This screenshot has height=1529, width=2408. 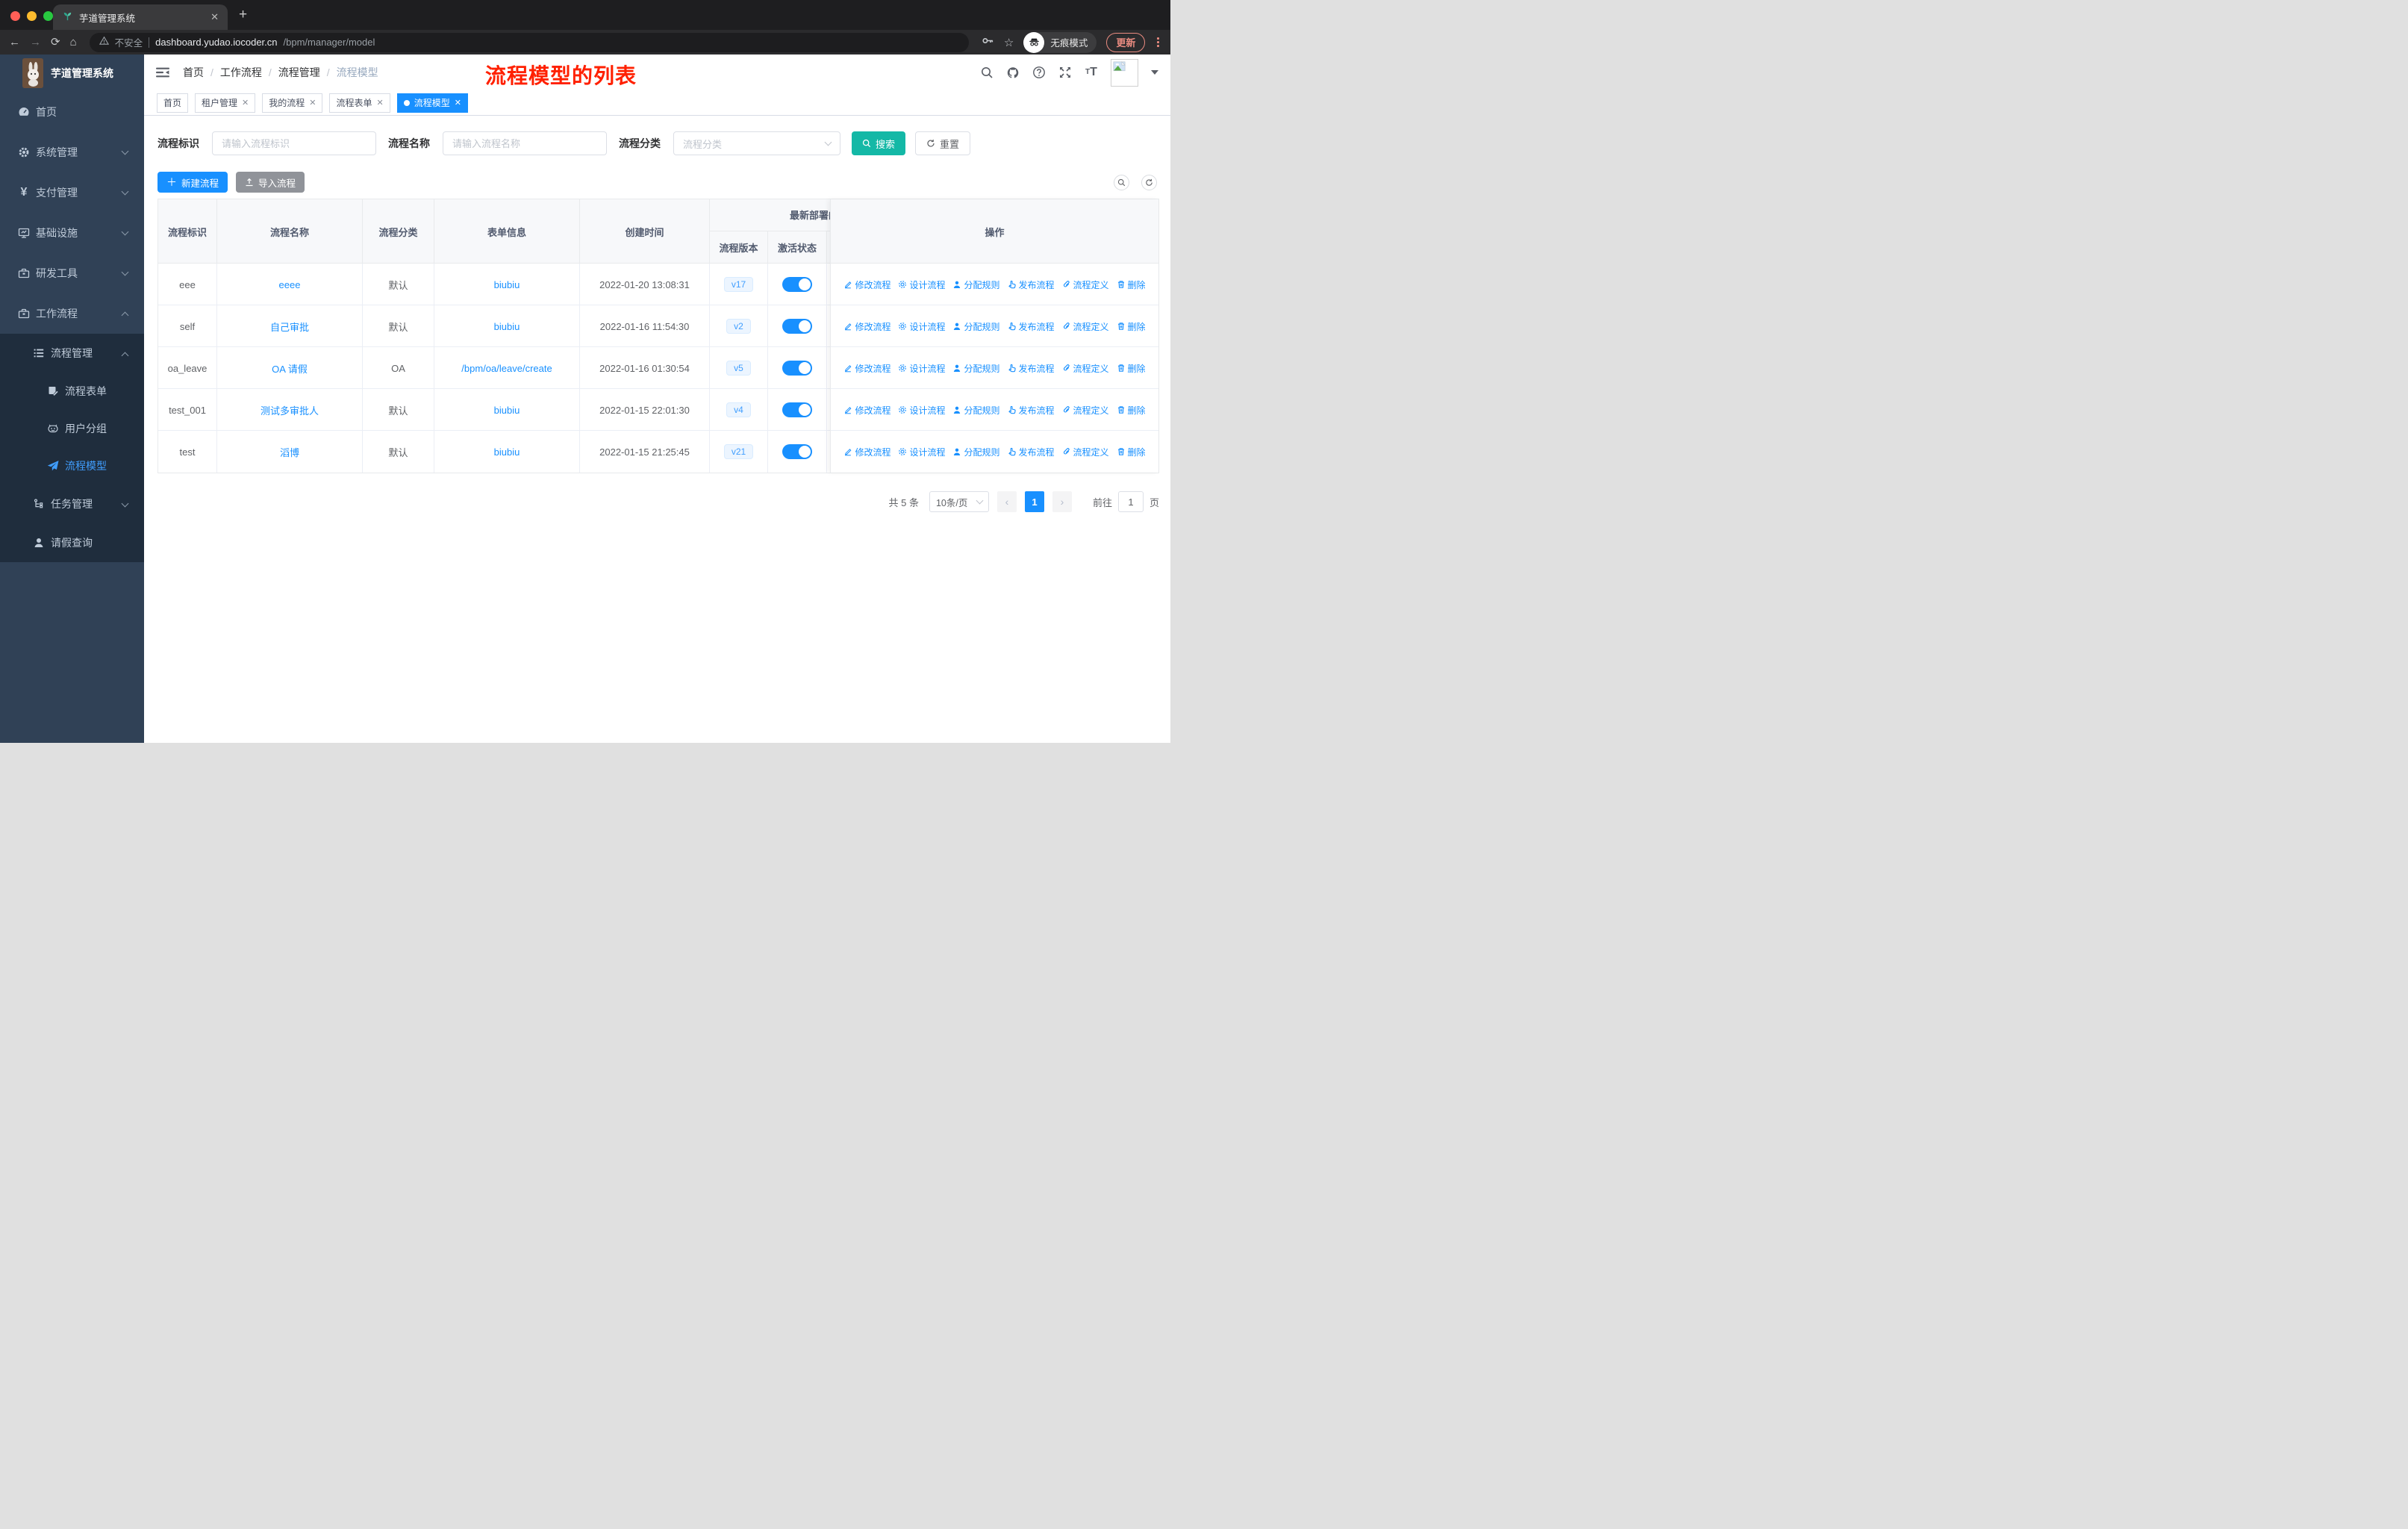 I want to click on sidebar-item-devtools: 研发工具, so click(x=72, y=273).